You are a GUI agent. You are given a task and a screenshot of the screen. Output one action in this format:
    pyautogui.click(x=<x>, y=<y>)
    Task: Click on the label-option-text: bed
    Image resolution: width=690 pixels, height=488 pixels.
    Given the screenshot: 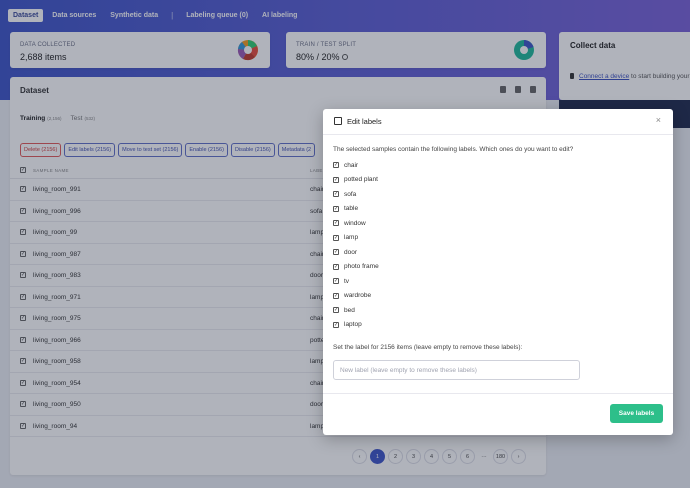 What is the action you would take?
    pyautogui.click(x=349, y=310)
    